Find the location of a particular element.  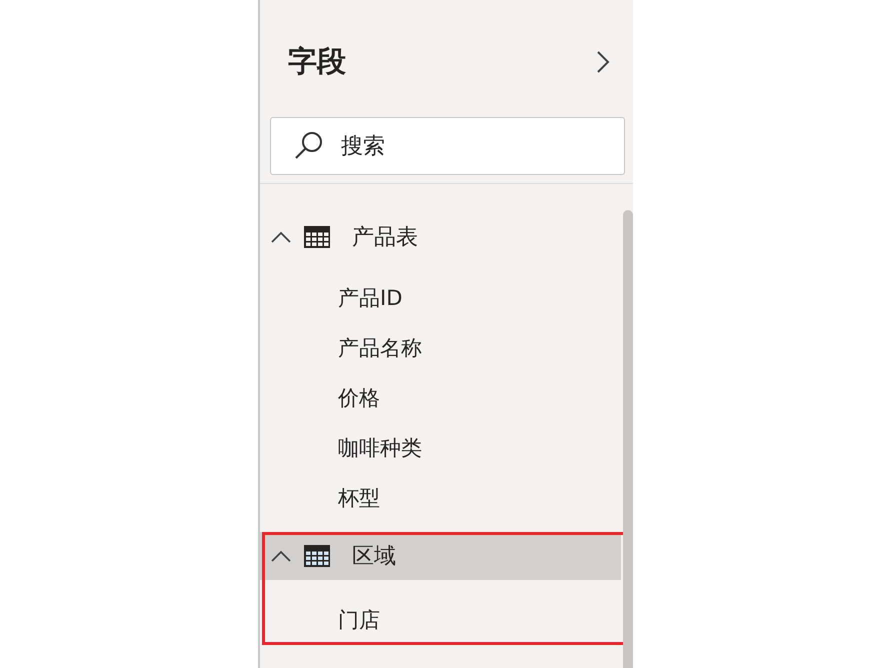

pane-title: 字段 is located at coordinates (317, 61).